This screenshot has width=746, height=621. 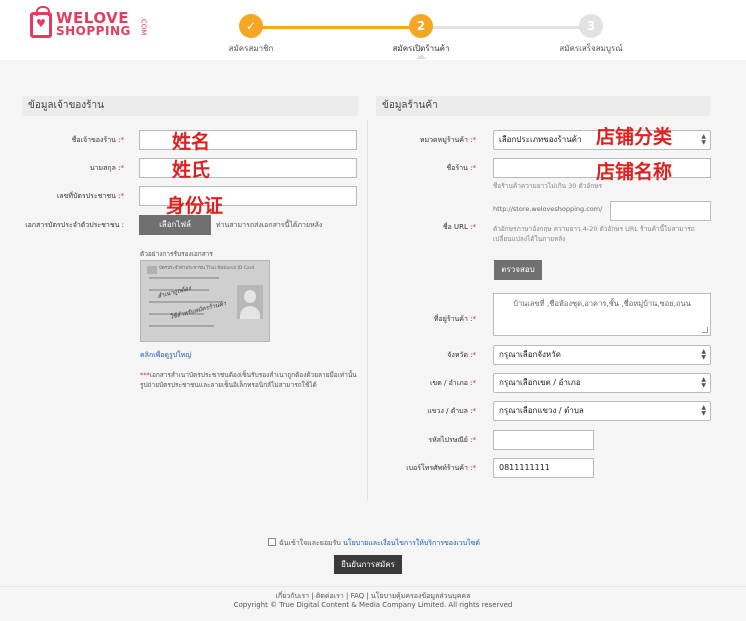 What do you see at coordinates (459, 227) in the screenshot?
I see `url-label: ชื่อ URL :*` at bounding box center [459, 227].